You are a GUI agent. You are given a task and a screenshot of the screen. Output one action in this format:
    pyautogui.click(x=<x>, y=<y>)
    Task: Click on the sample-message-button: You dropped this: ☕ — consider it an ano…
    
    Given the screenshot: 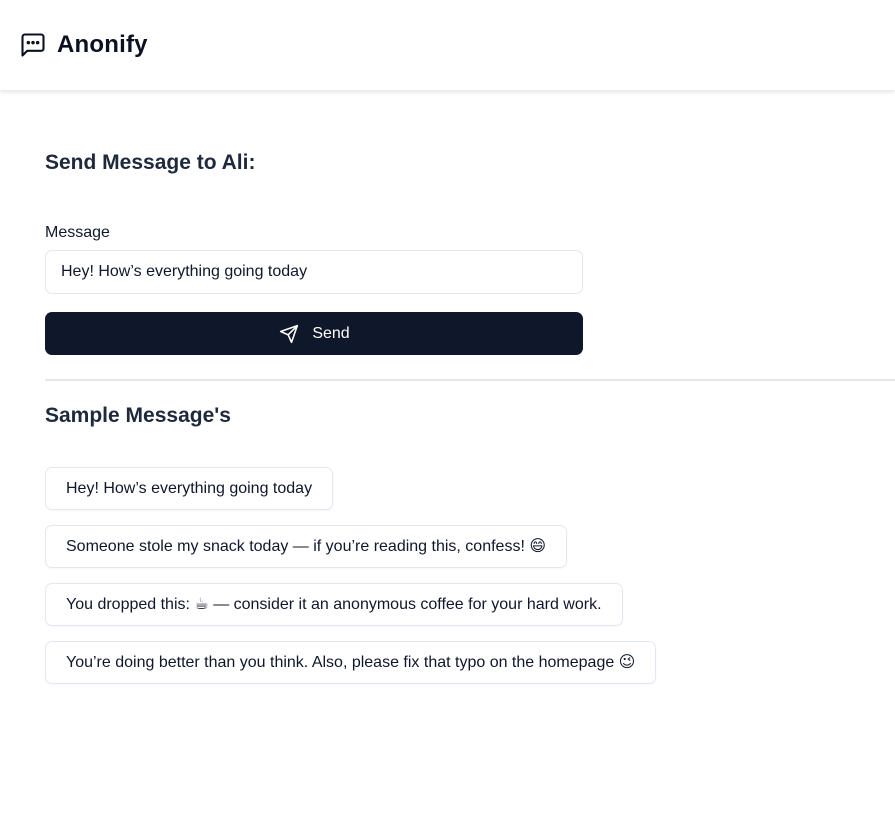 What is the action you would take?
    pyautogui.click(x=334, y=604)
    